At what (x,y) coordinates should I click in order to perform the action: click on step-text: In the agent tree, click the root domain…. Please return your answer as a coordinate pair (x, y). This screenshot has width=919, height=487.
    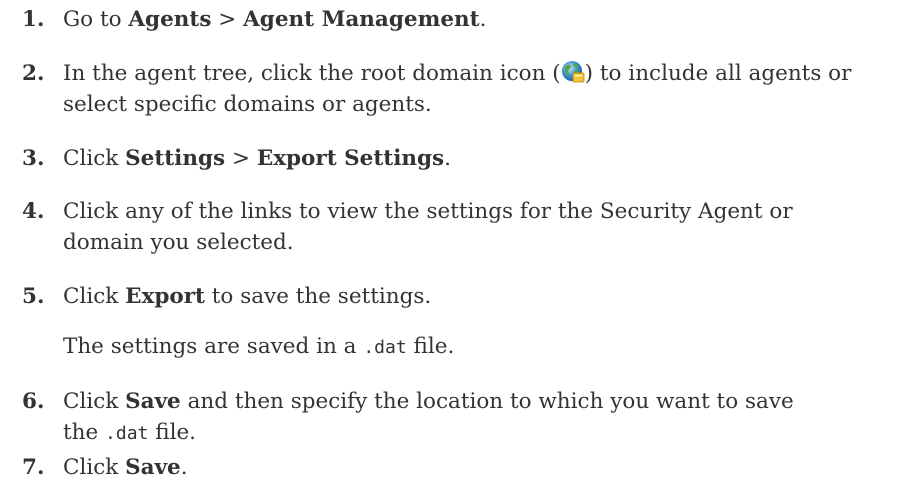
    Looking at the image, I should click on (488, 89).